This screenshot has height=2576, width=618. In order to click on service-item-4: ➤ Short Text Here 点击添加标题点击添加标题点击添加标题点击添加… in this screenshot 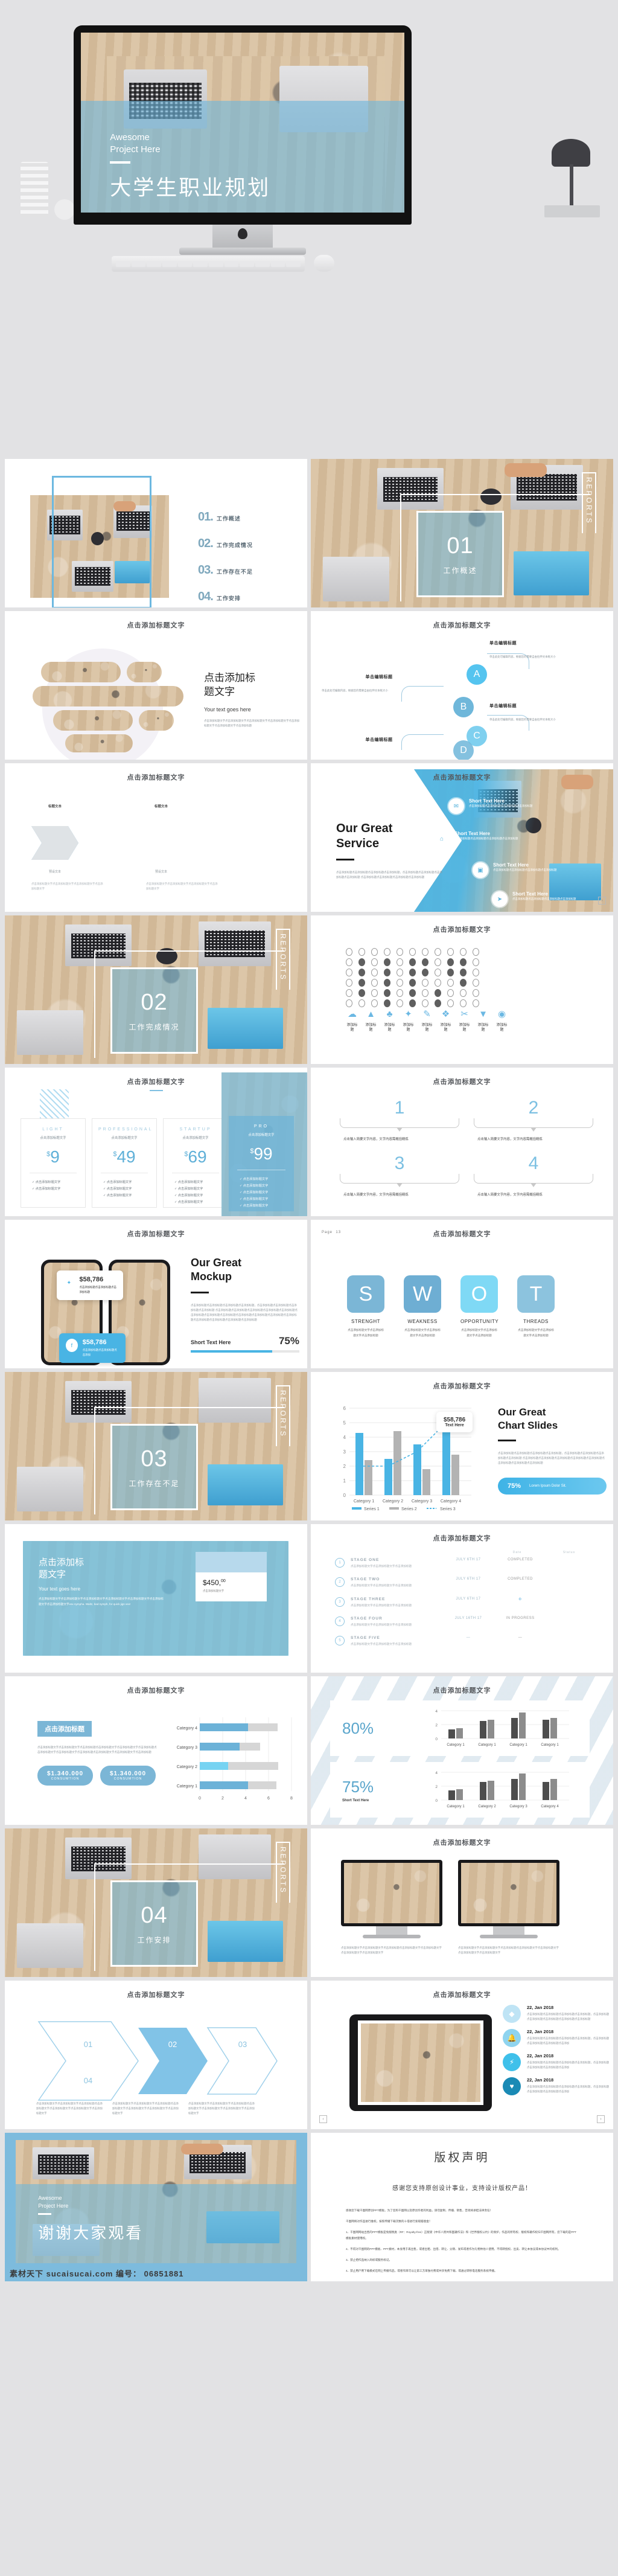, I will do `click(546, 899)`.